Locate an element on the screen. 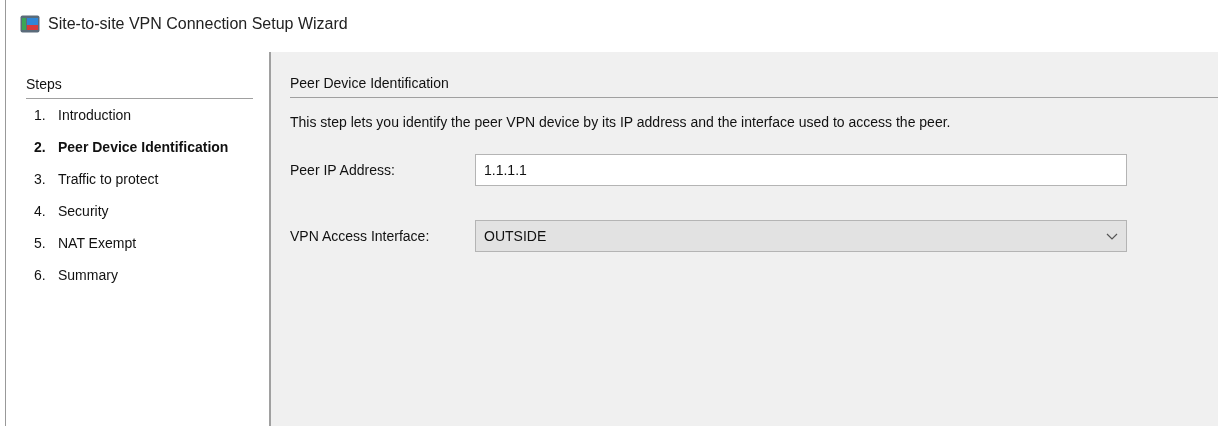 The height and width of the screenshot is (426, 1218). step-item: 4. Security is located at coordinates (71, 211).